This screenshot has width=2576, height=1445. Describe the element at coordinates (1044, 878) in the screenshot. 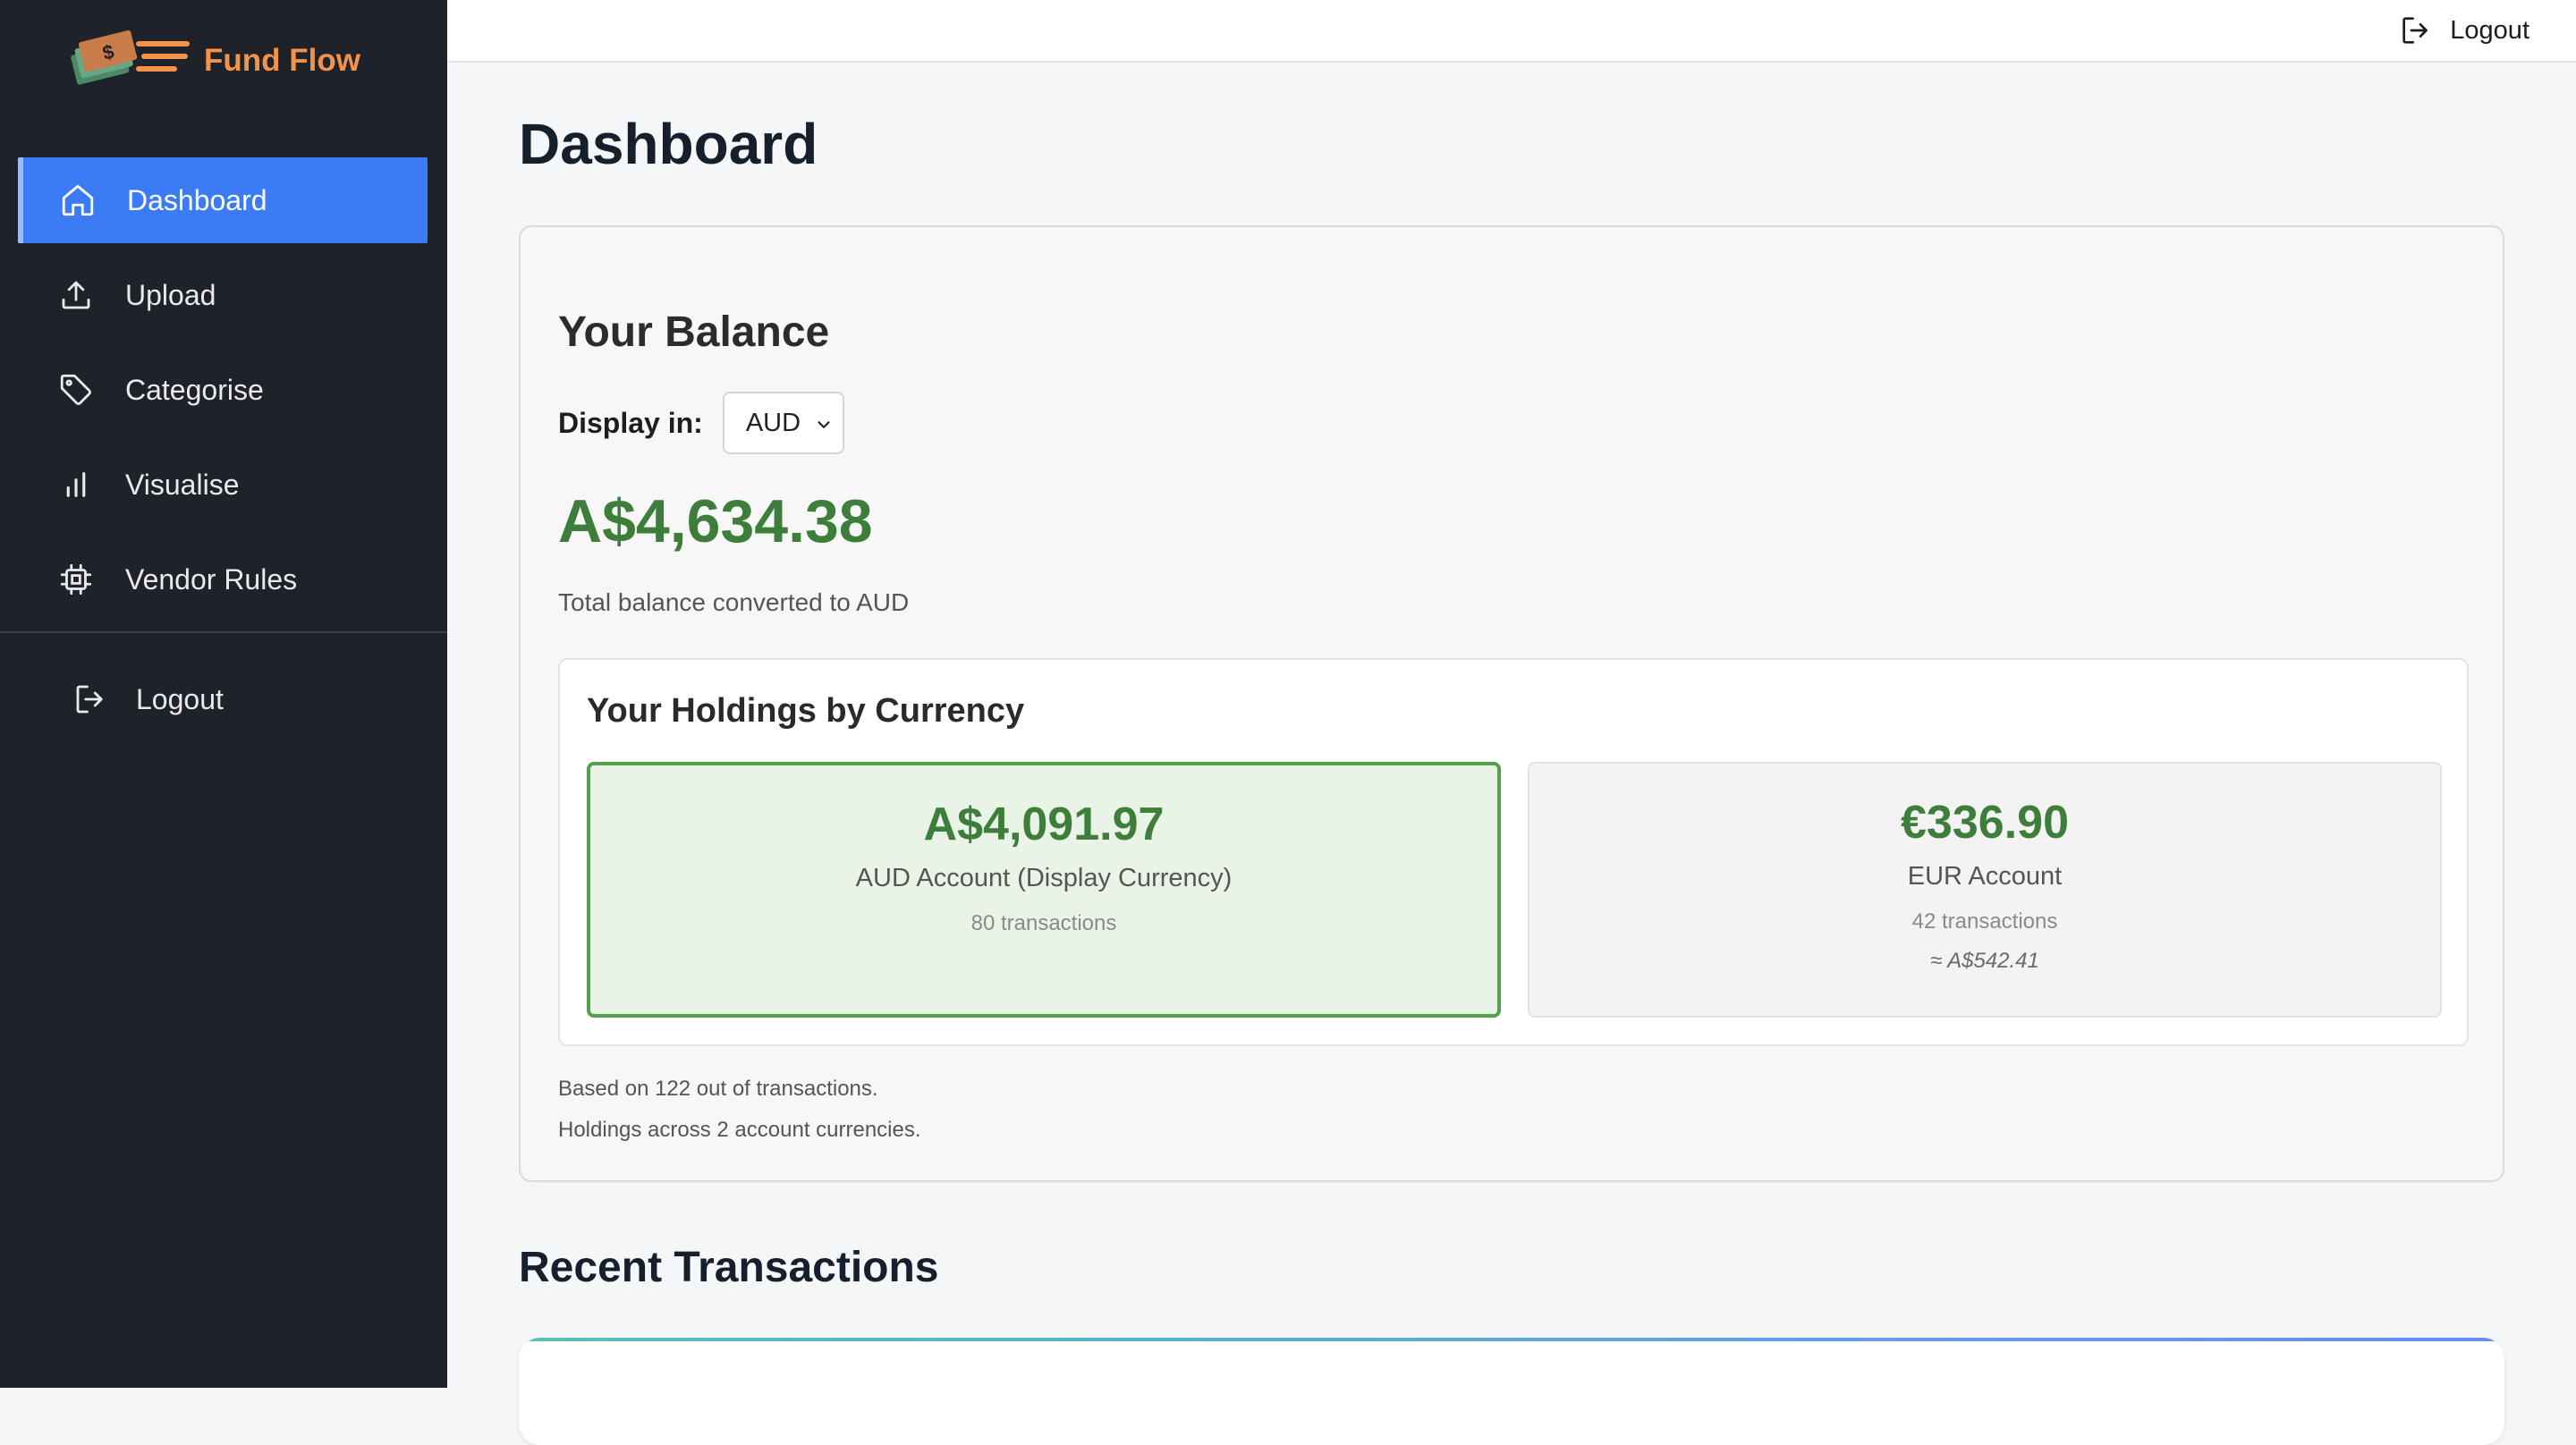

I see `holding-label: AUD Account (Display Currency)` at that location.